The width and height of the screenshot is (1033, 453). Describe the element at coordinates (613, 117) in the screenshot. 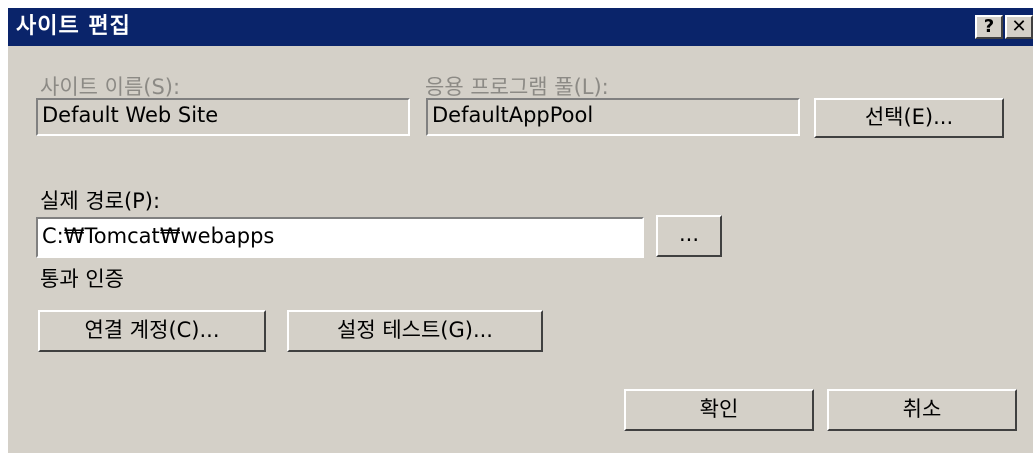

I see `app-pool-field: DefaultAppPool` at that location.